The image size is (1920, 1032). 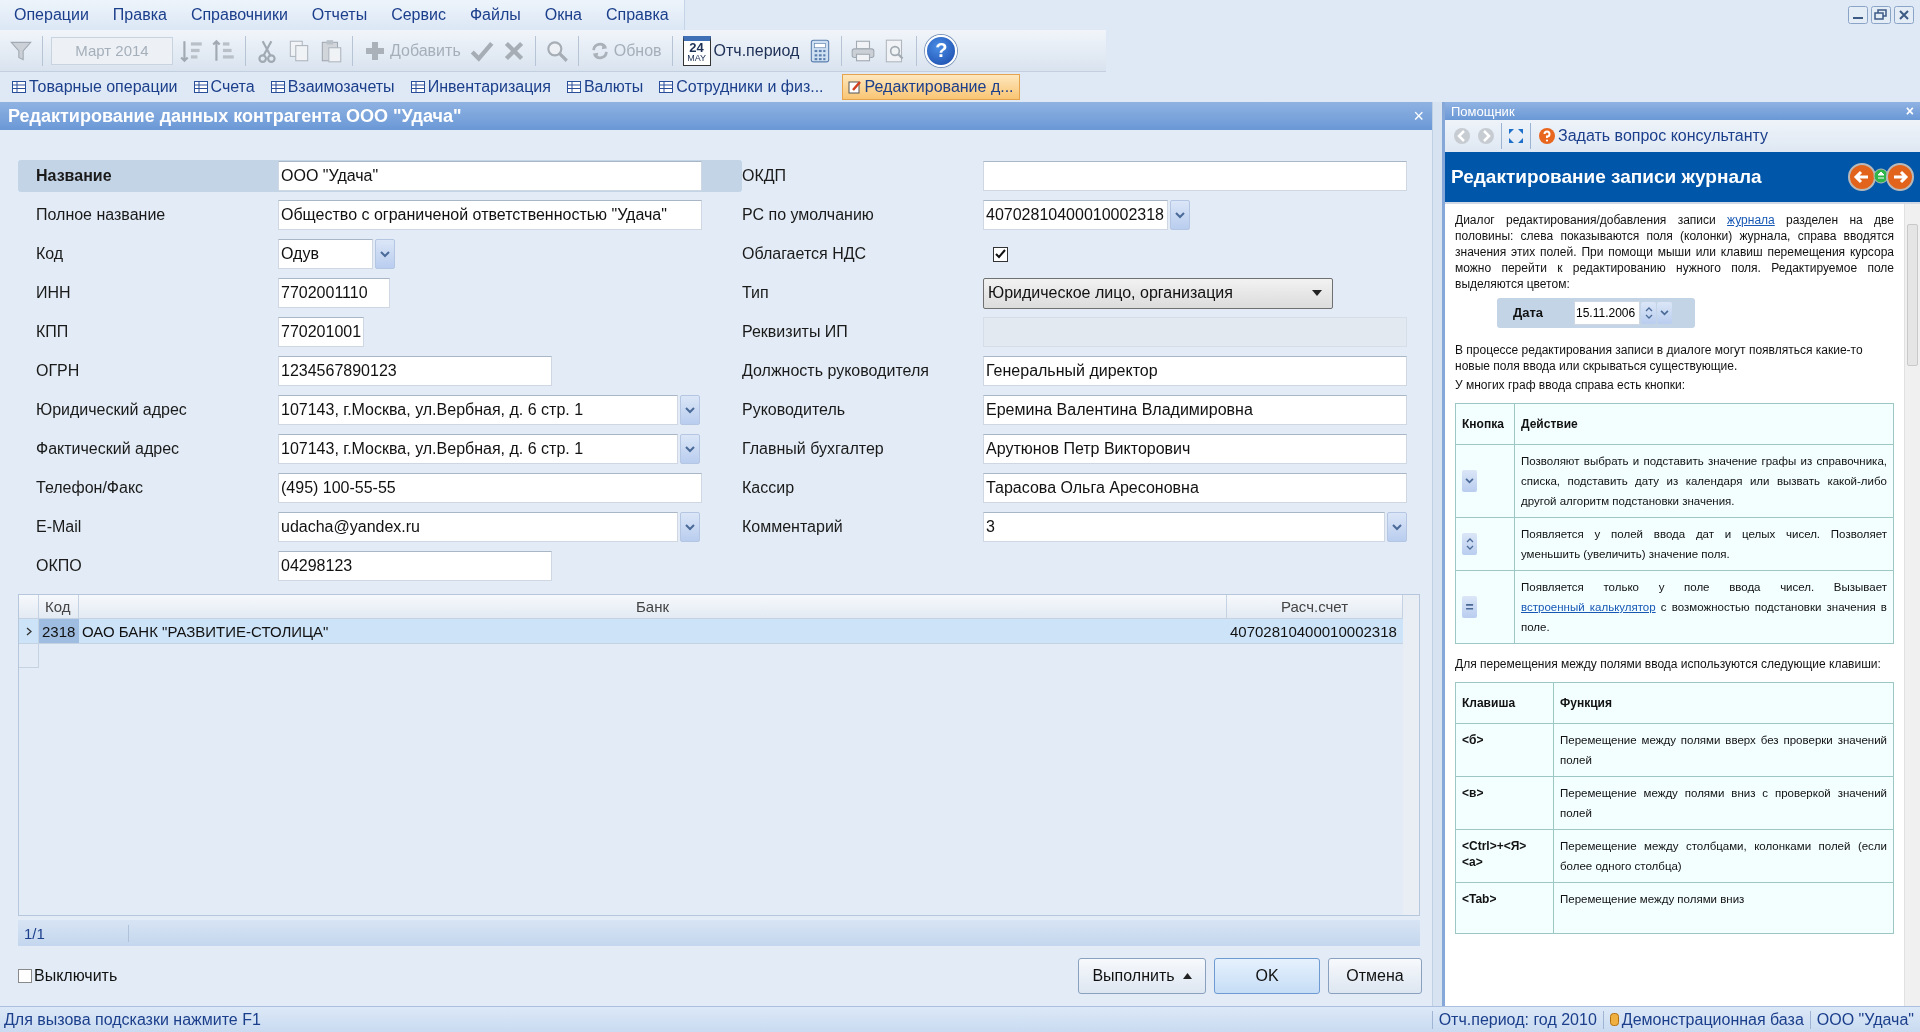 What do you see at coordinates (73, 933) in the screenshot?
I see `record-counter: 1/1` at bounding box center [73, 933].